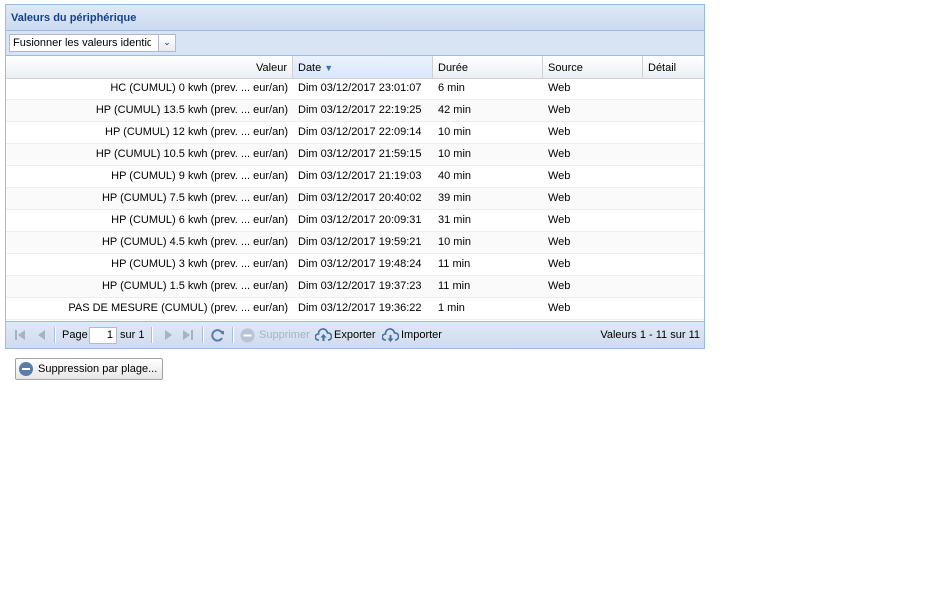 The image size is (927, 596). Describe the element at coordinates (149, 67) in the screenshot. I see `column-header-valeur: Valeur` at that location.